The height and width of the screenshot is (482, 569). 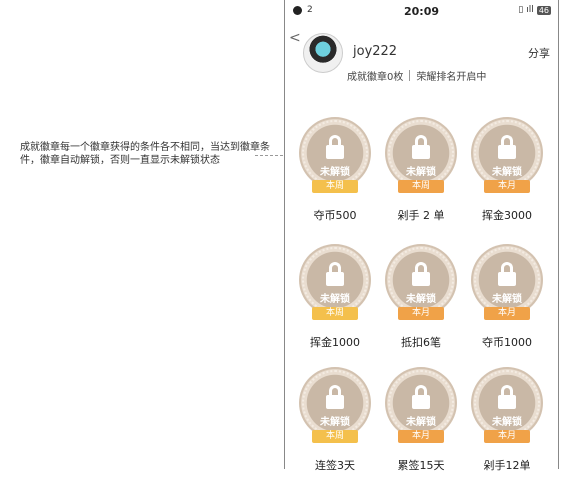 What do you see at coordinates (451, 77) in the screenshot?
I see `ranking-status: 荣耀排名开启中` at bounding box center [451, 77].